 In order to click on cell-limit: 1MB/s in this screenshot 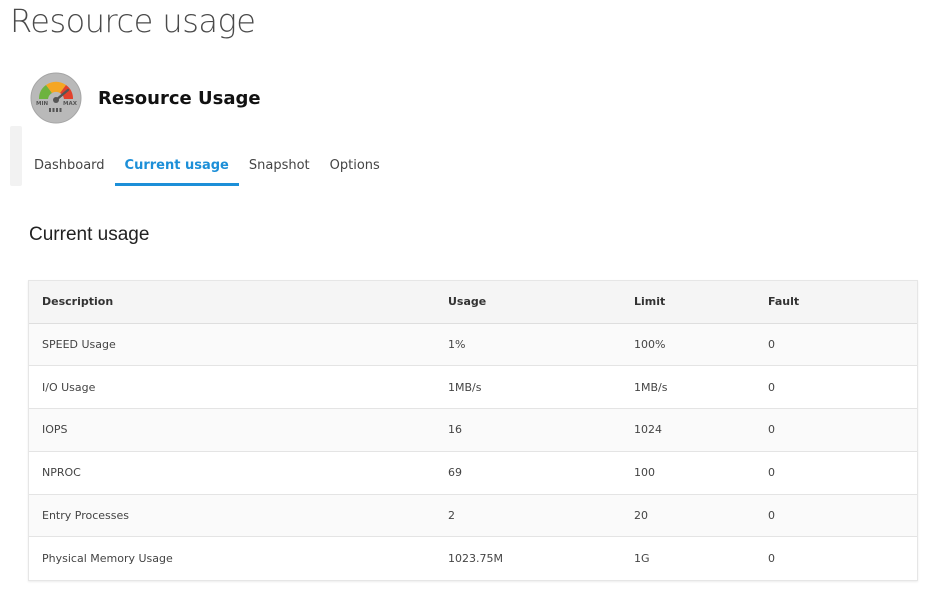, I will do `click(688, 387)`.